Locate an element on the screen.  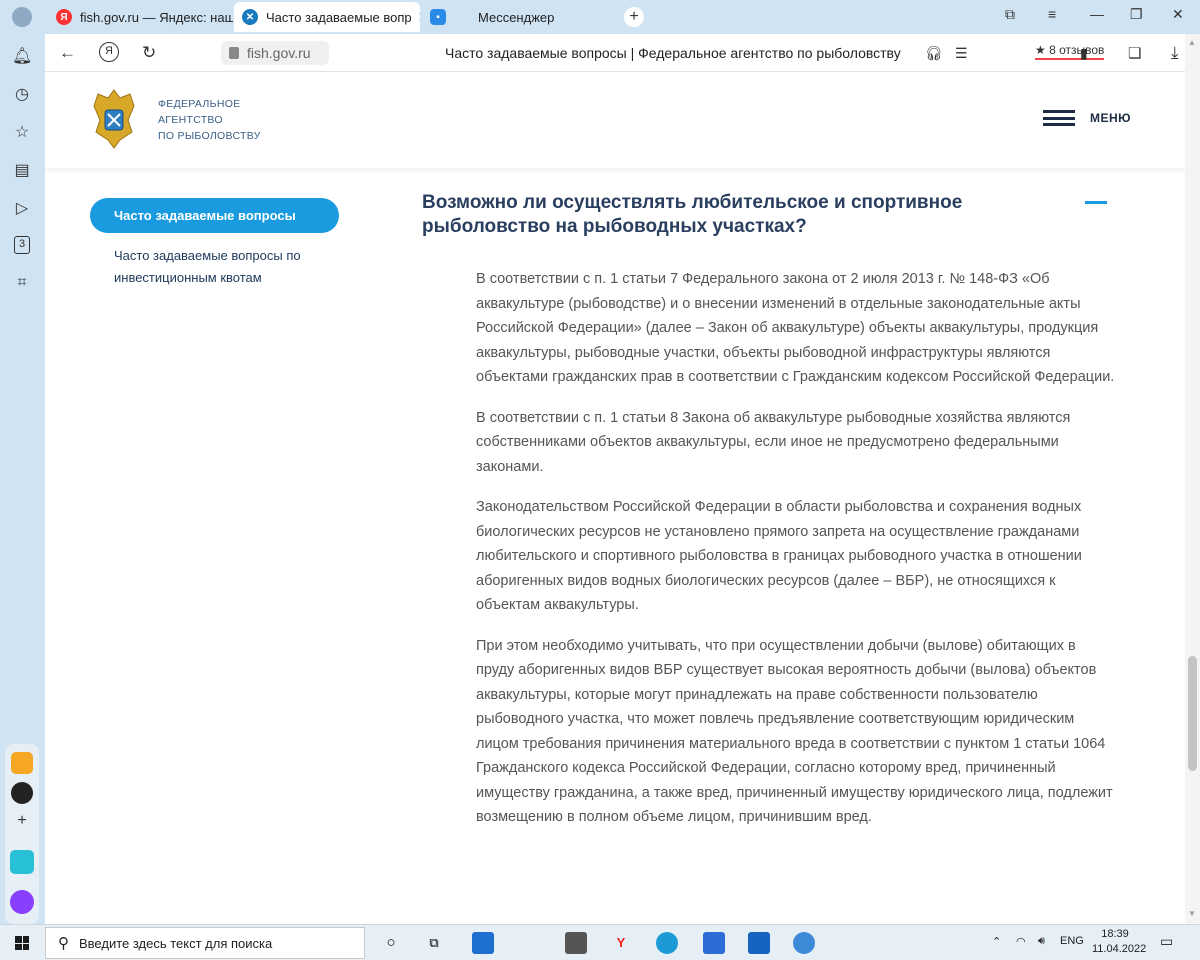
notifications-icon: ▭ is located at coordinates (1166, 941).